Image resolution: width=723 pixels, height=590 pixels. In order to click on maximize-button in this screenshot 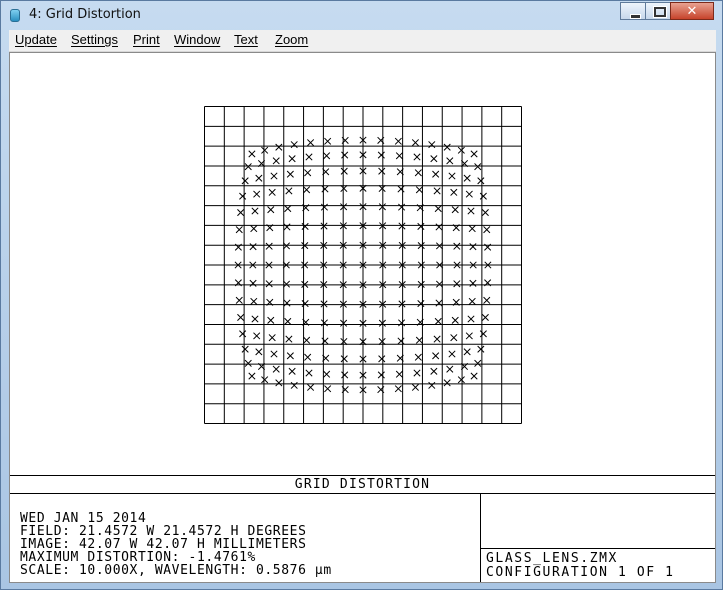, I will do `click(658, 11)`.